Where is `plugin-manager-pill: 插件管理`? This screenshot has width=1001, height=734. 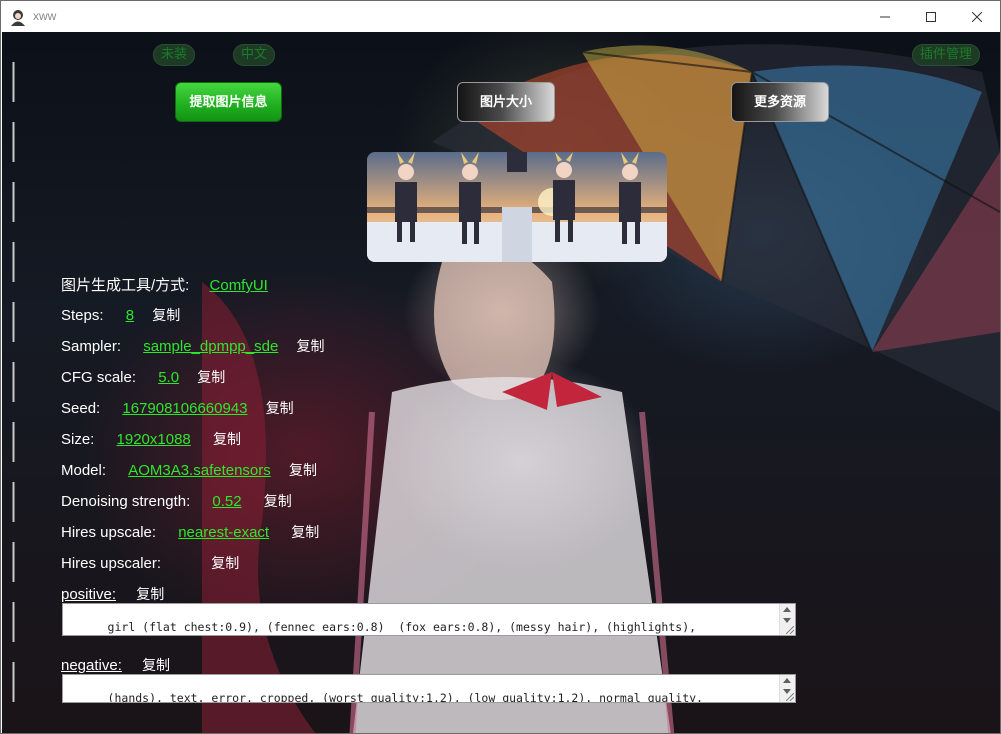 plugin-manager-pill: 插件管理 is located at coordinates (946, 55).